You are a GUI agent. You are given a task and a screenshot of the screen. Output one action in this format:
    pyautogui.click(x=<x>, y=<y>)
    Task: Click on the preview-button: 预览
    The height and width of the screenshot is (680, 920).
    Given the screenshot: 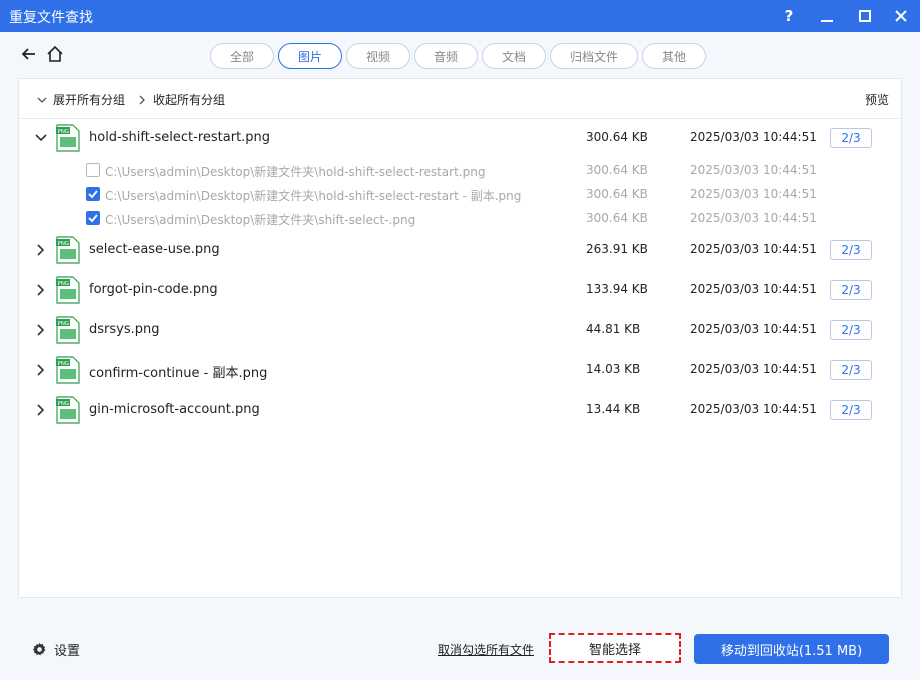 What is the action you would take?
    pyautogui.click(x=877, y=99)
    